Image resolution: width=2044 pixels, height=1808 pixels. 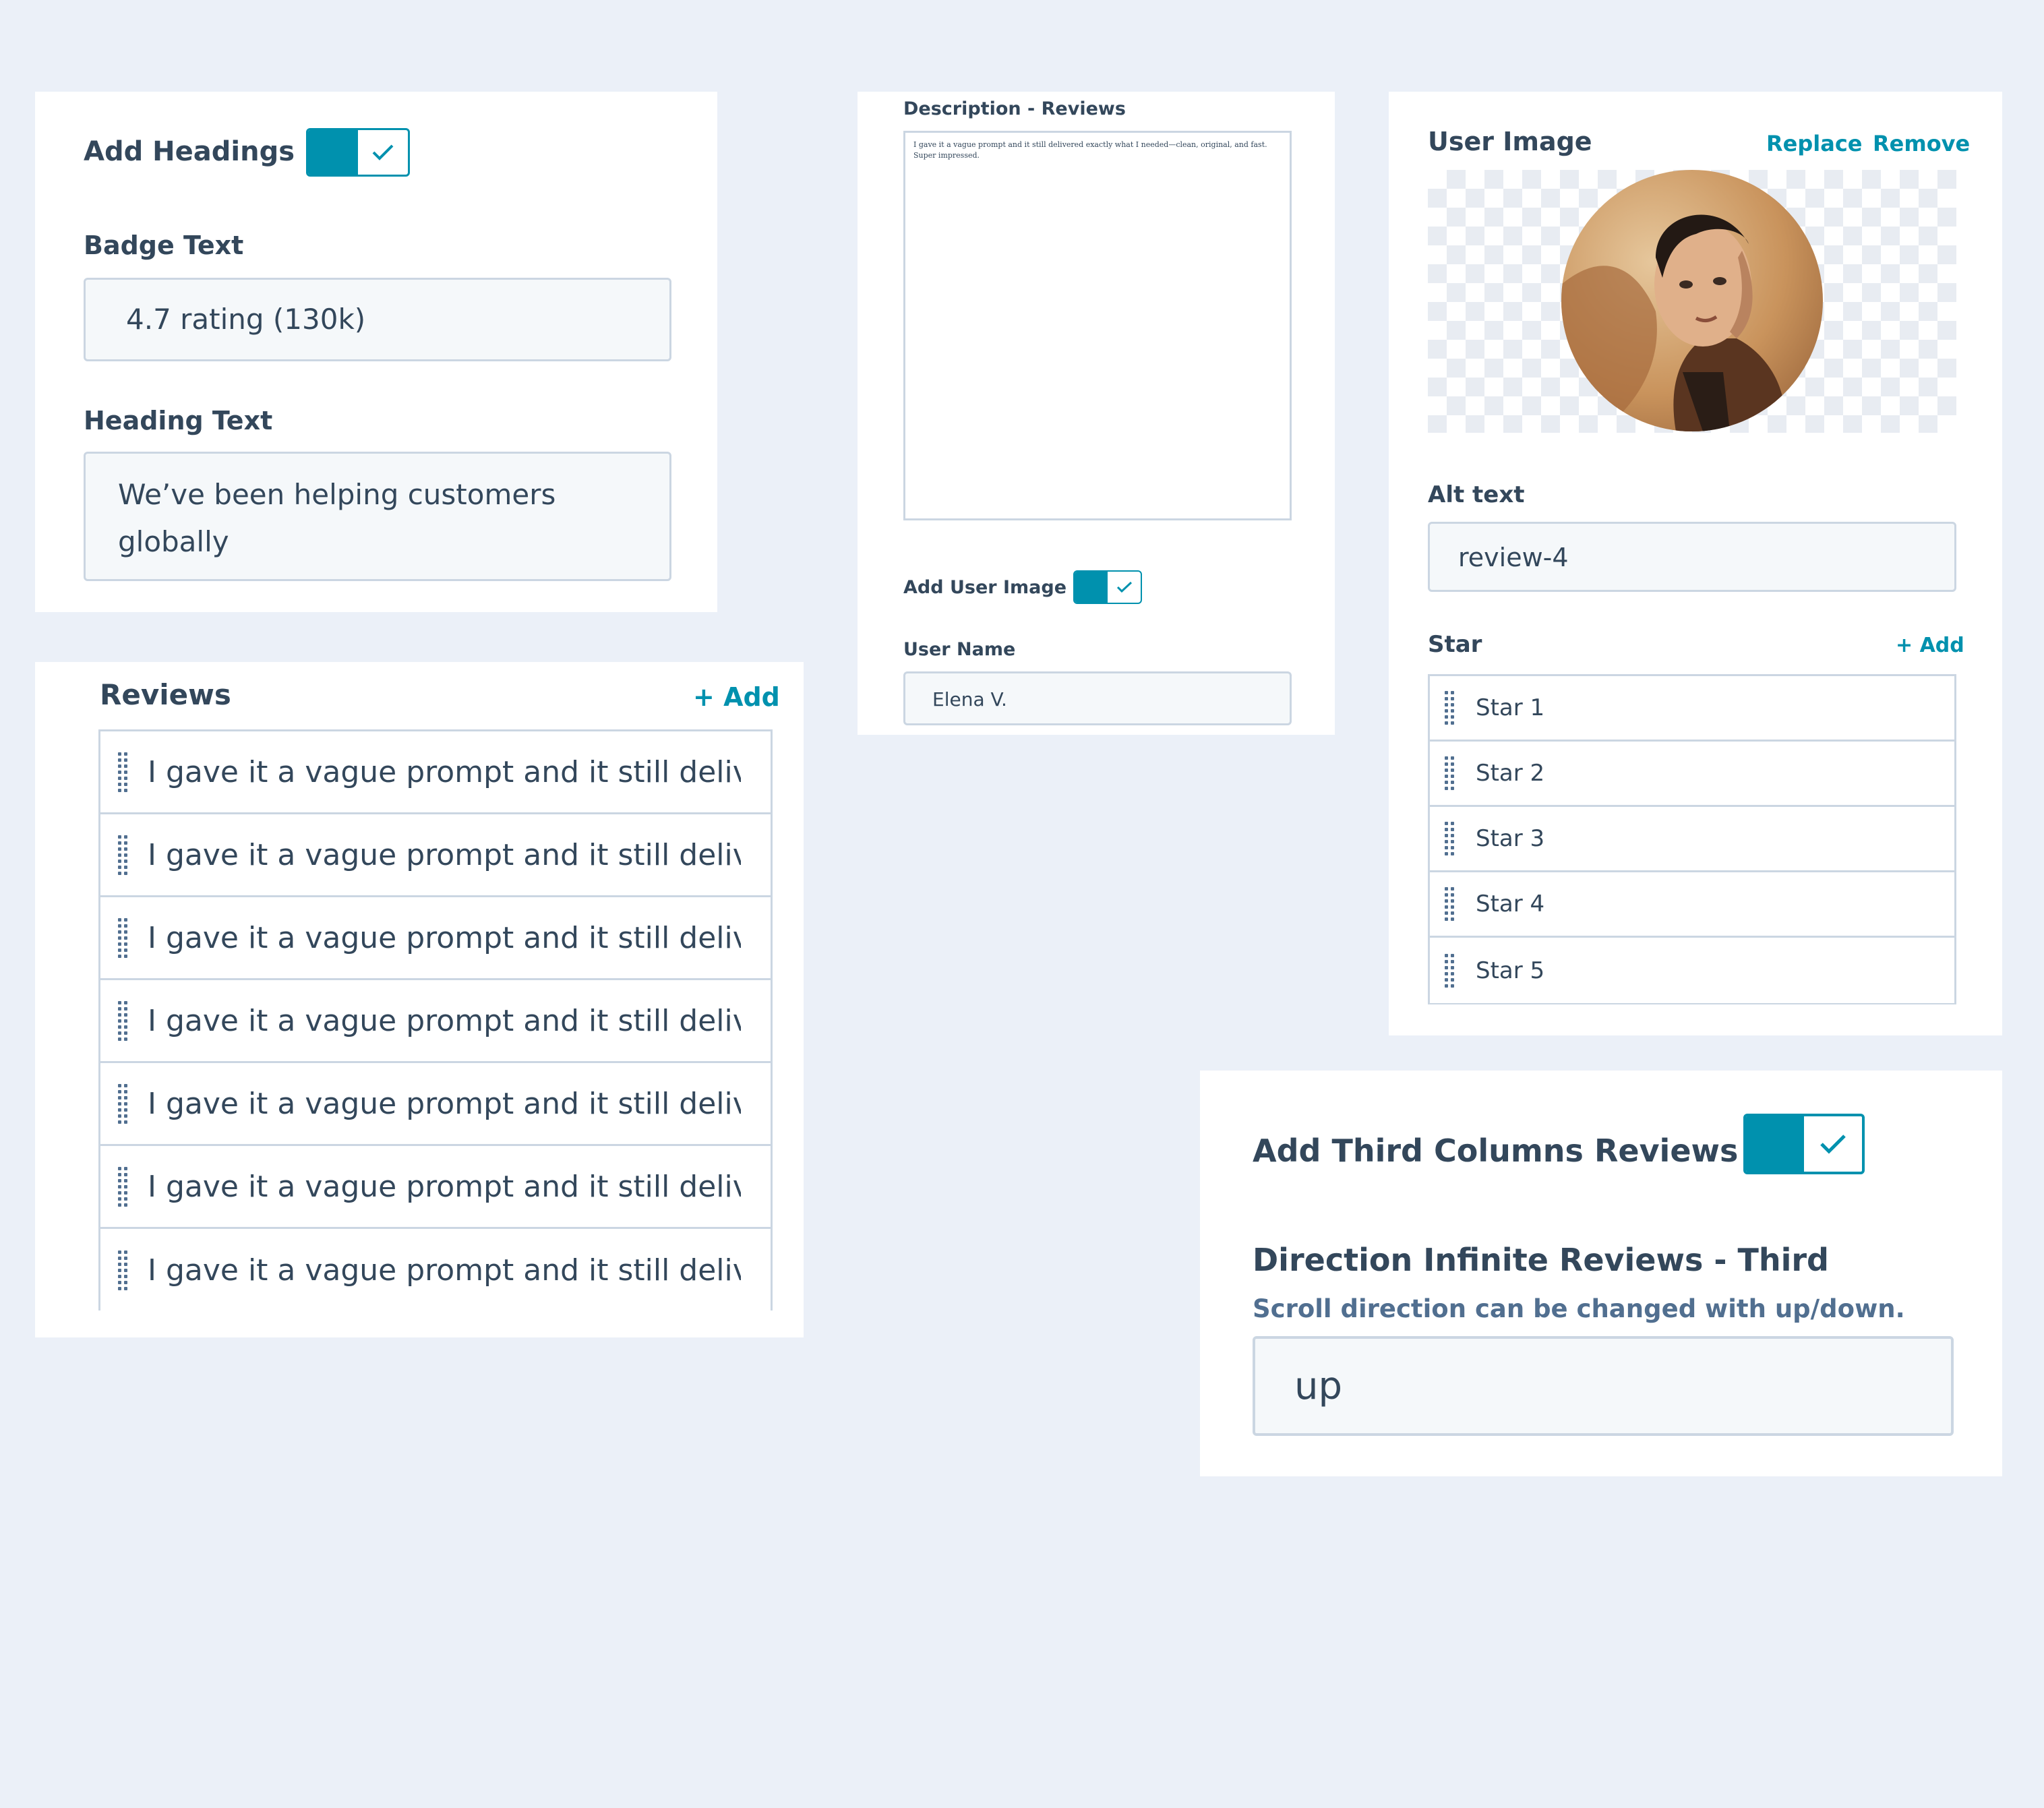 I want to click on add-headings-label: Add Headings, so click(x=189, y=152).